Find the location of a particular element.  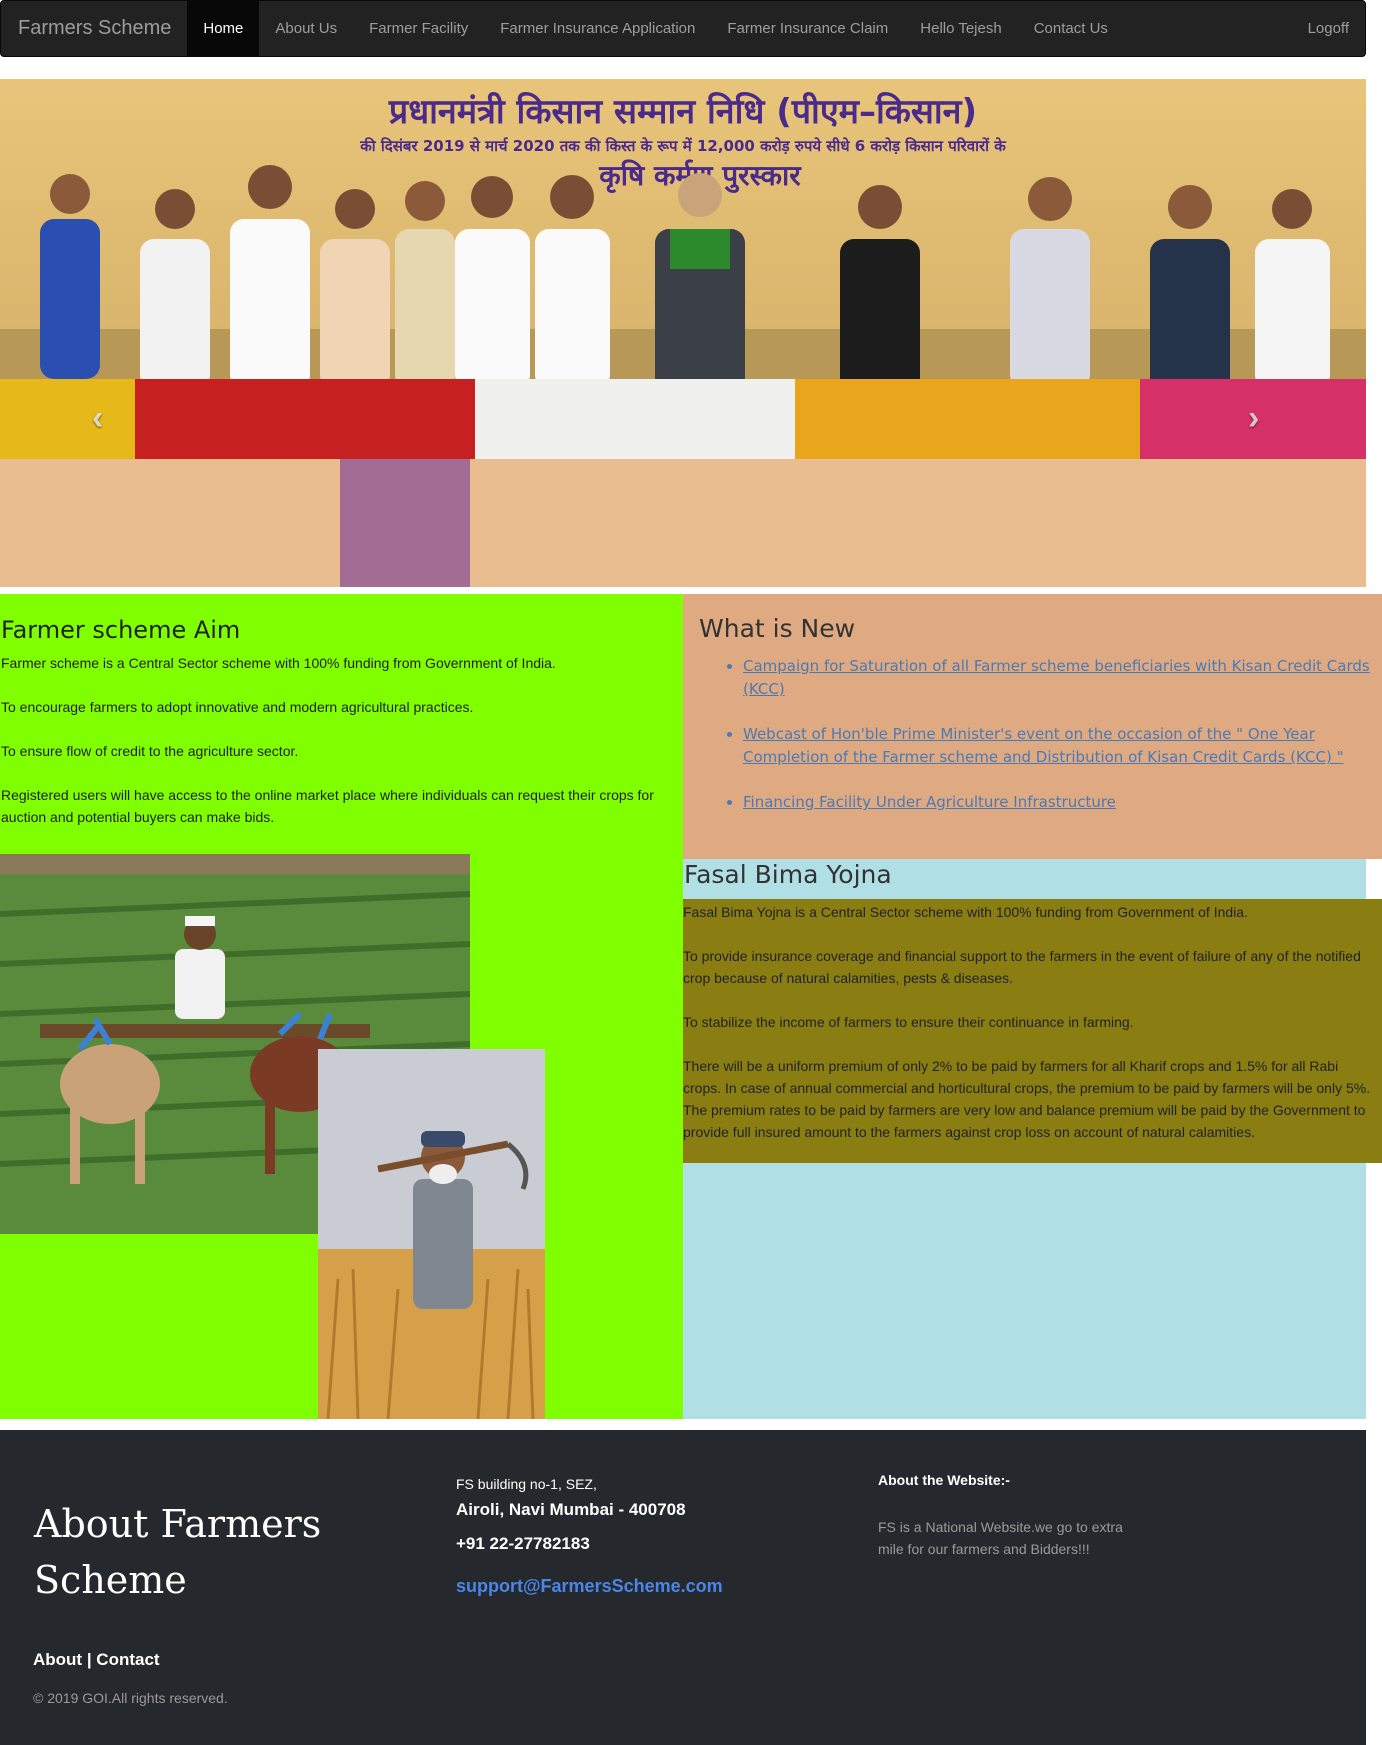

nav-hello-user: Hello Tejesh is located at coordinates (960, 28).